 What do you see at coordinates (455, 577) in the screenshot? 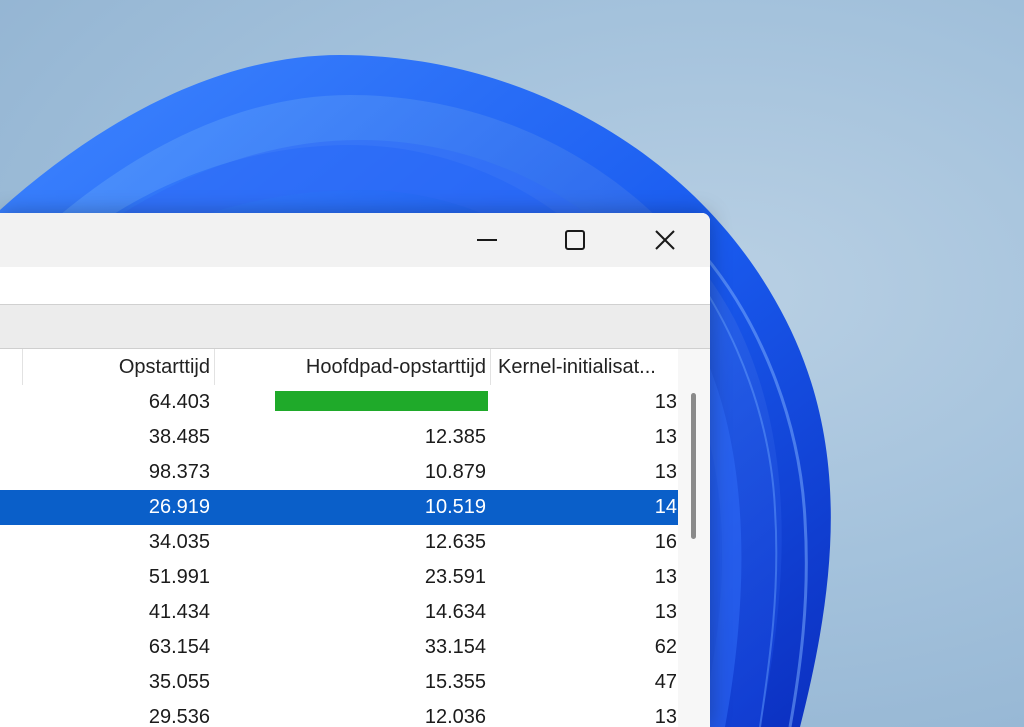
I see `cell-hoofdpad-opstarttijd: 23.591` at bounding box center [455, 577].